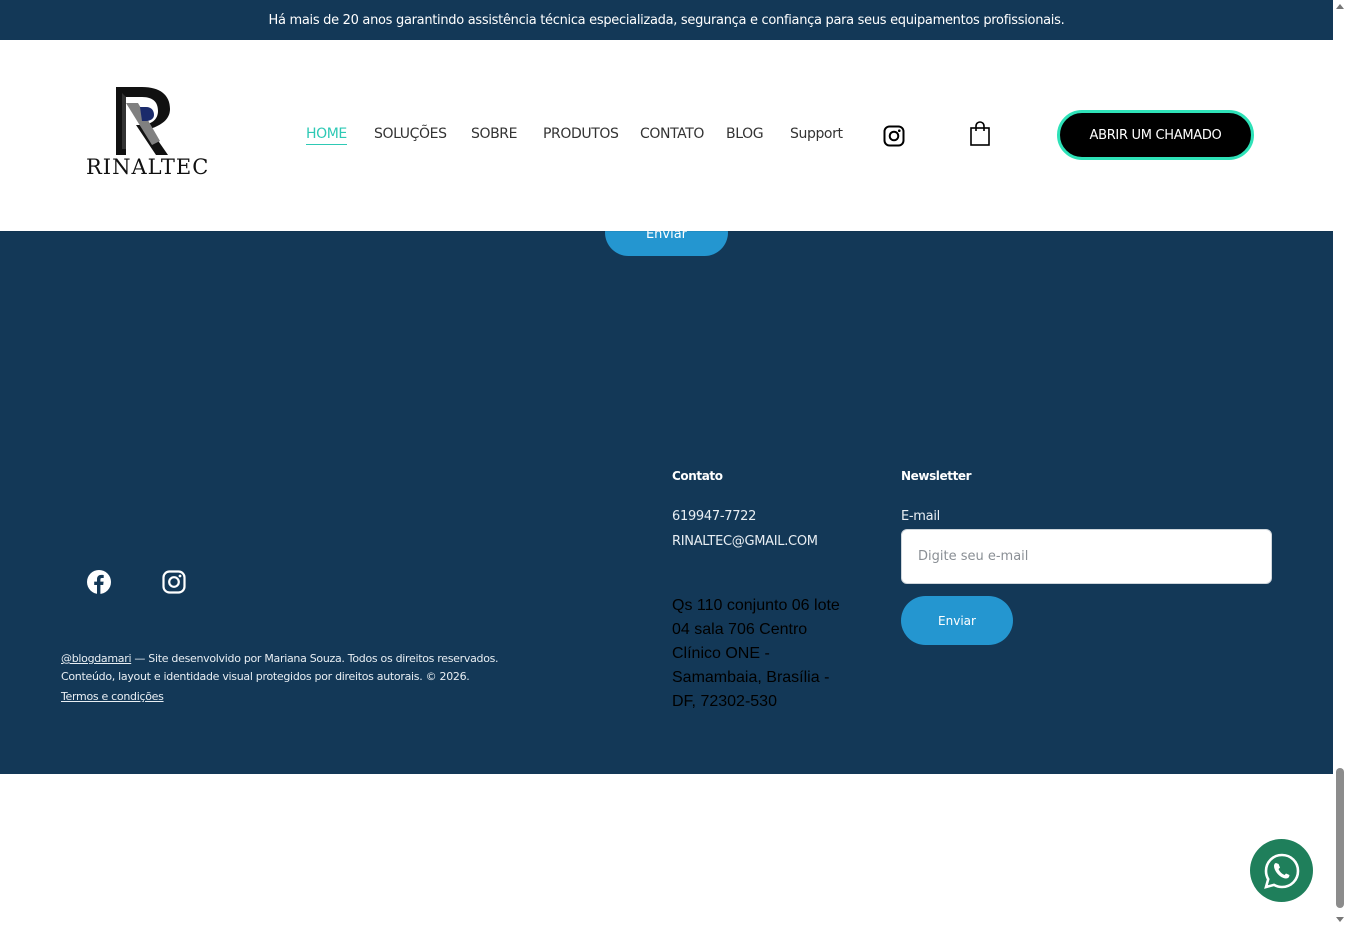  What do you see at coordinates (1155, 135) in the screenshot?
I see `open-ticket-button: ABRIR UM CHAMADO` at bounding box center [1155, 135].